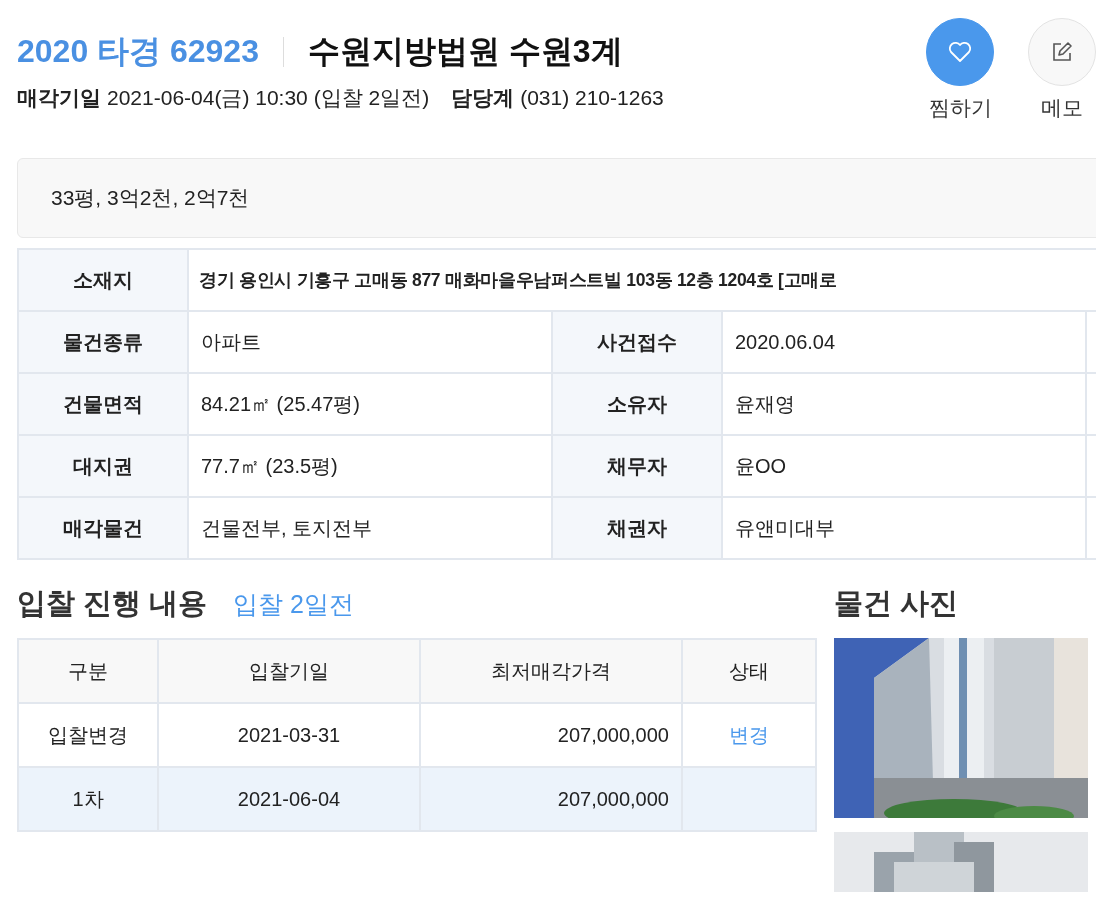 The height and width of the screenshot is (898, 1096). Describe the element at coordinates (551, 671) in the screenshot. I see `column-header: 최저매각가격` at that location.